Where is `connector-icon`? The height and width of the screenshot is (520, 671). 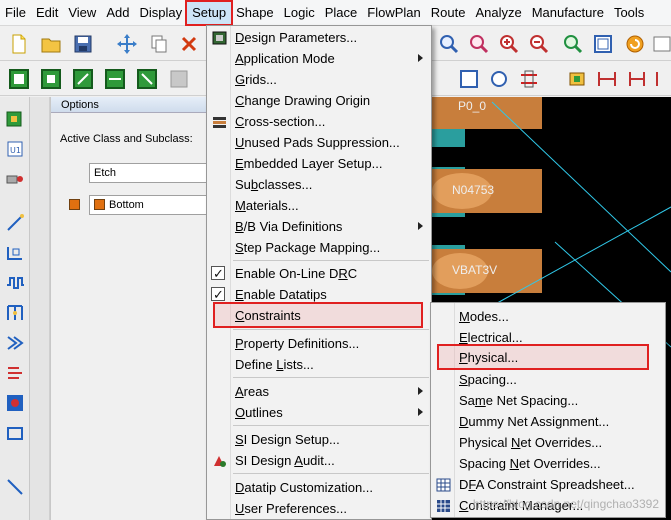
connector-icon is located at coordinates (15, 179).